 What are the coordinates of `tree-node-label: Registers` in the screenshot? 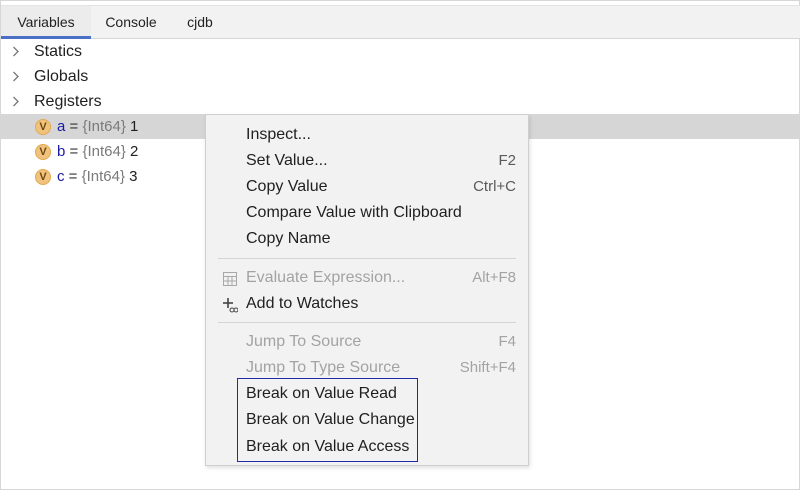 It's located at (68, 101).